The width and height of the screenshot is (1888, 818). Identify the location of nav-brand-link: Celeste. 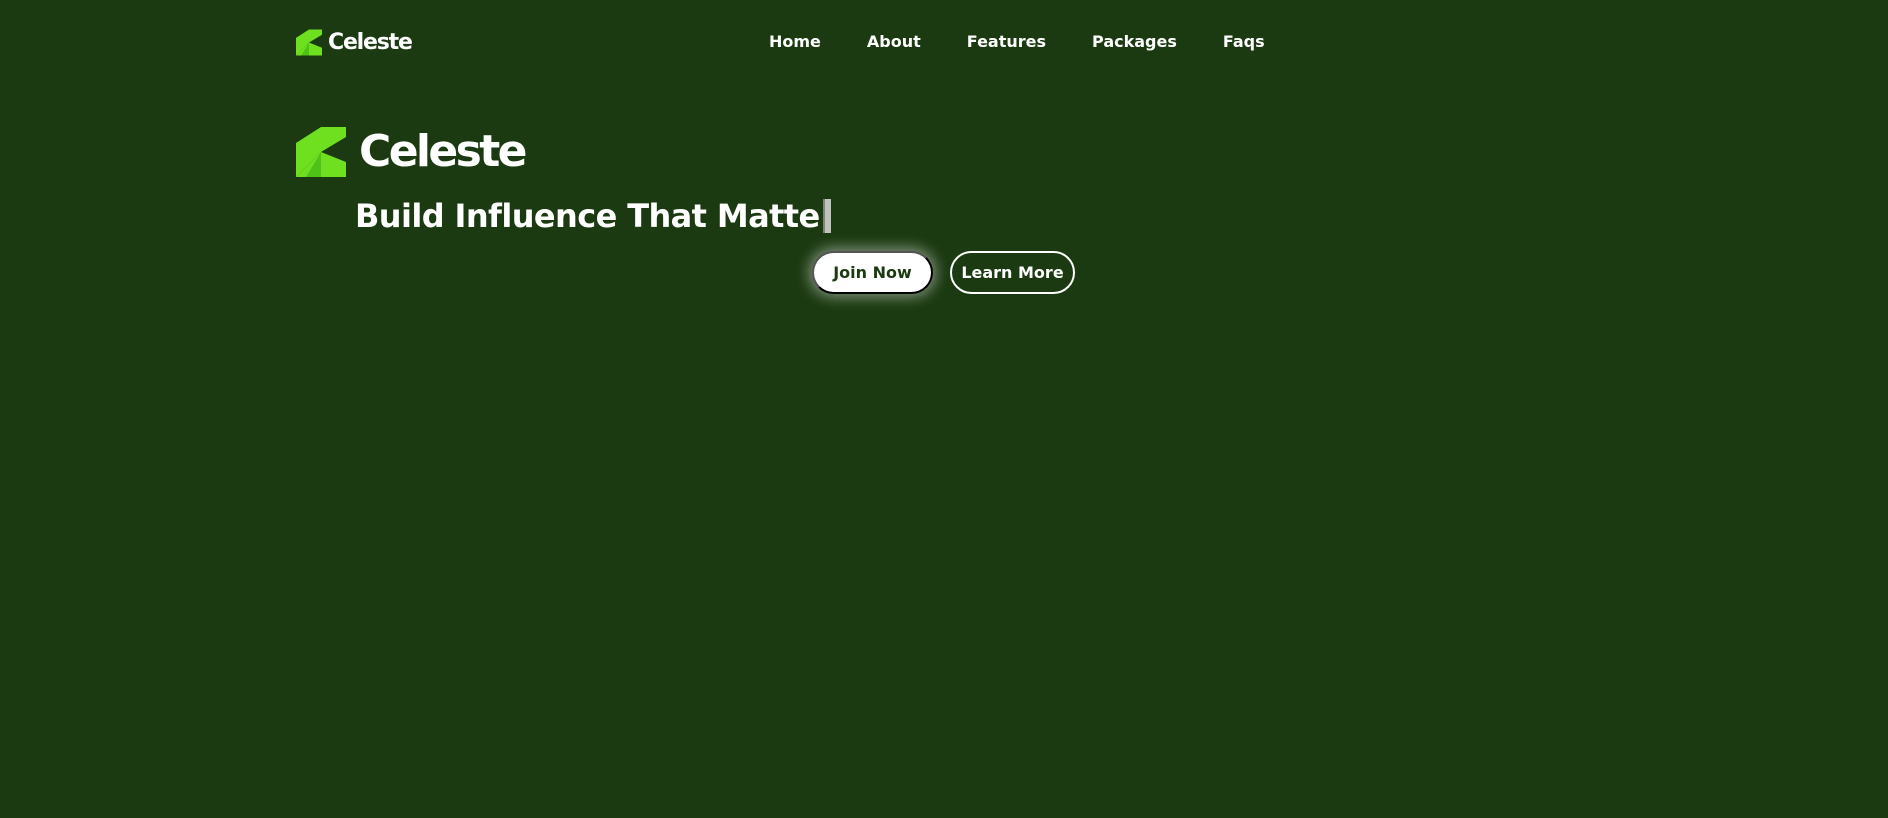
(354, 42).